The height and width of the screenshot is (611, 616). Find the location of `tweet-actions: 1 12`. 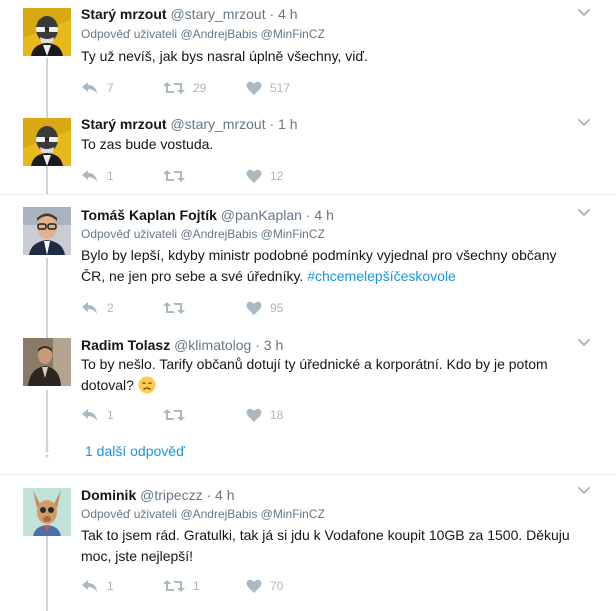

tweet-actions: 1 12 is located at coordinates (231, 176).